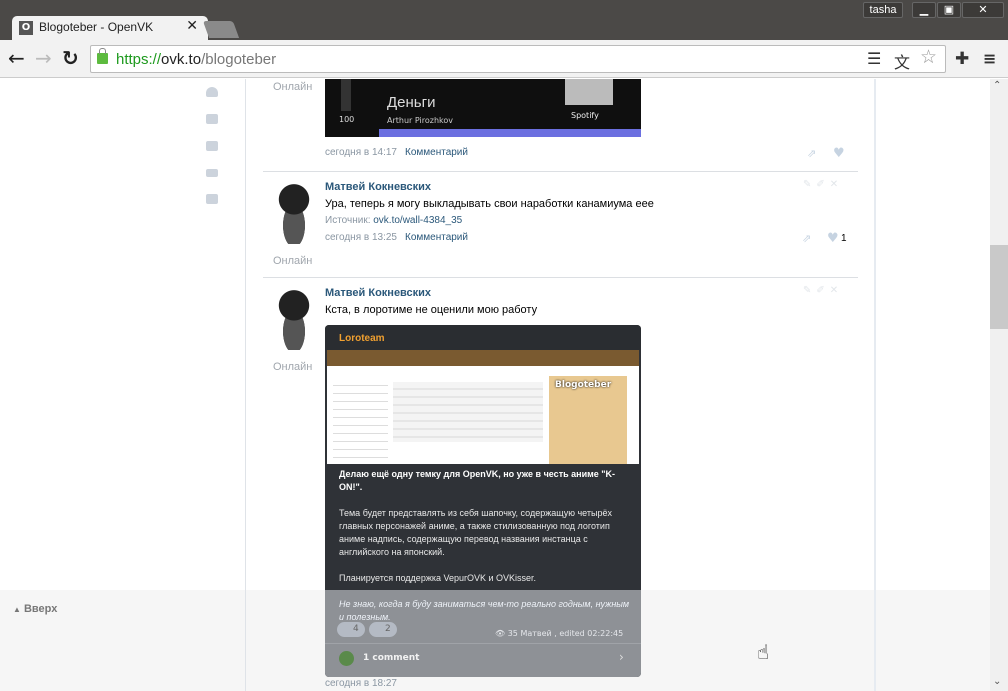  I want to click on back-icon: ←, so click(16, 58).